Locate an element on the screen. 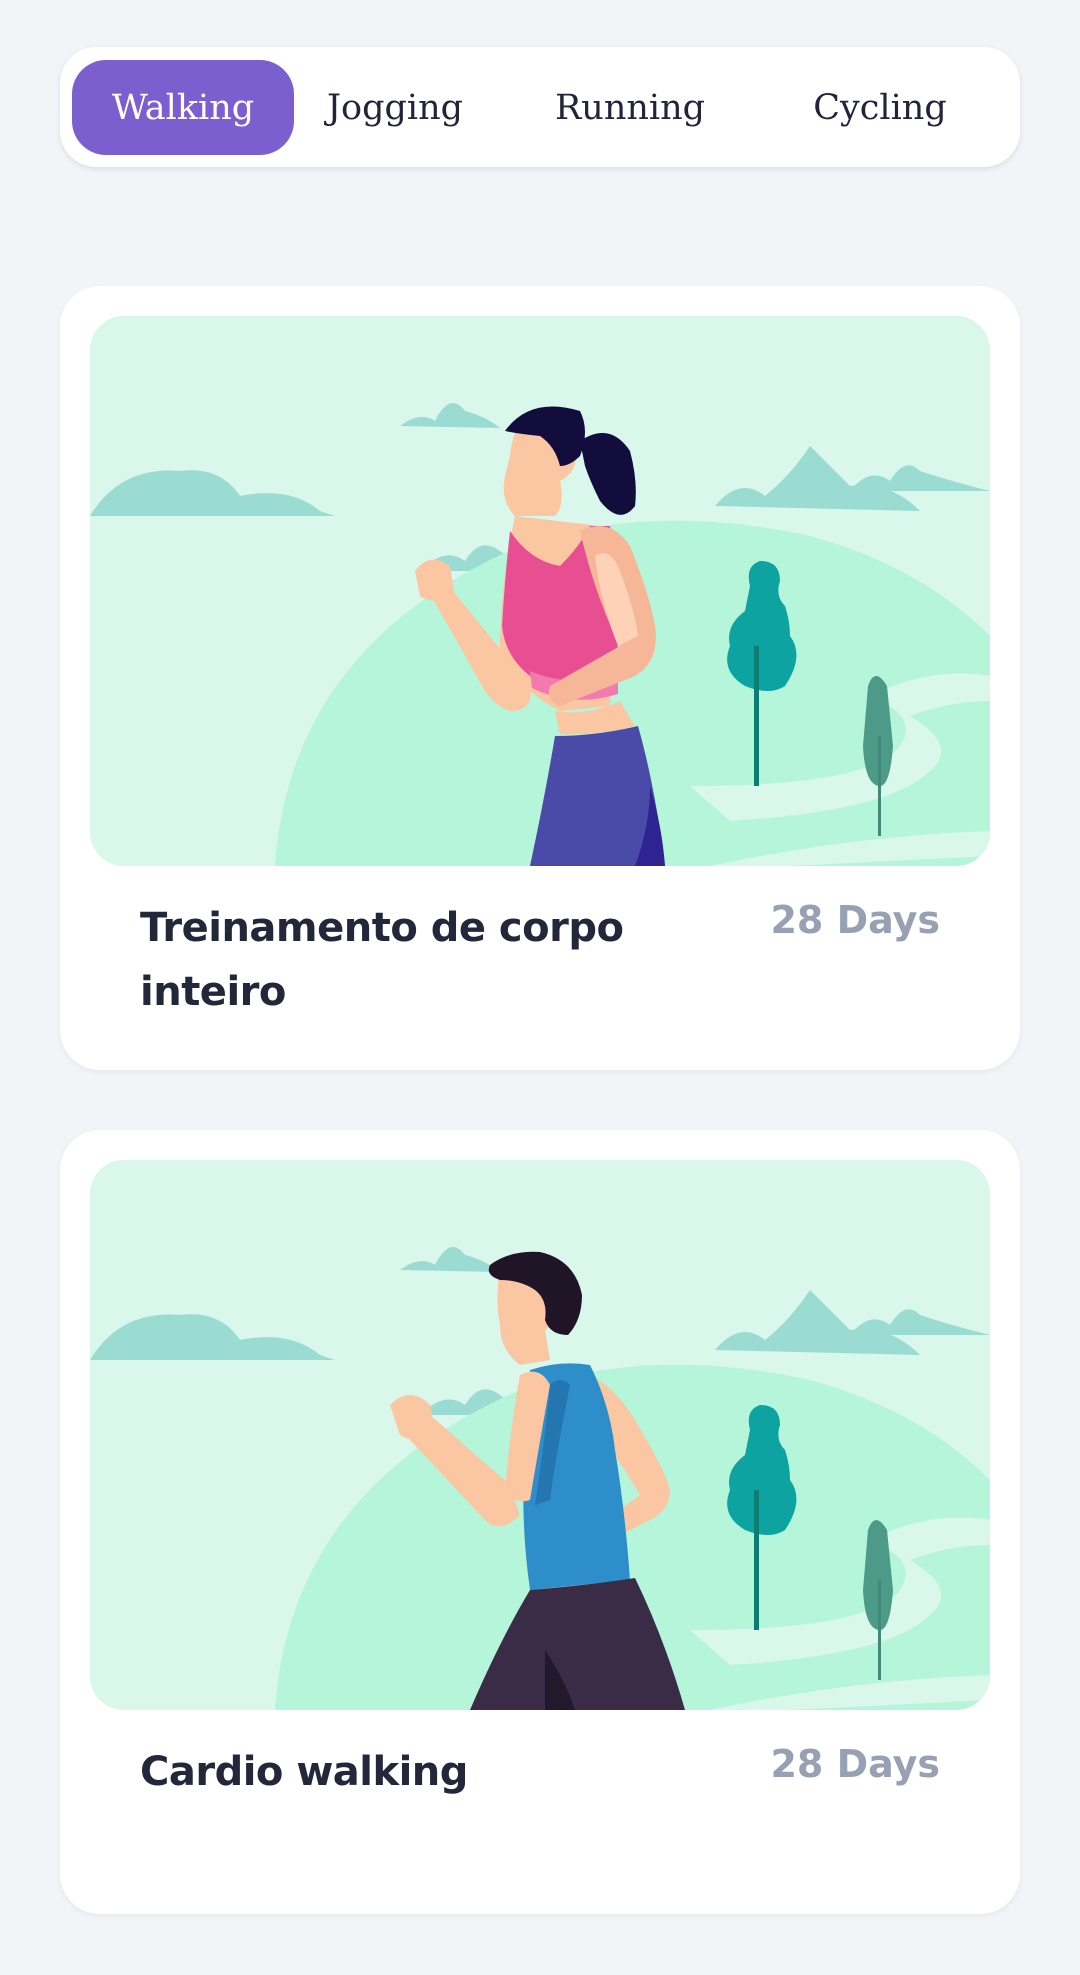 This screenshot has height=1975, width=1080. tab-walking: Walking is located at coordinates (183, 107).